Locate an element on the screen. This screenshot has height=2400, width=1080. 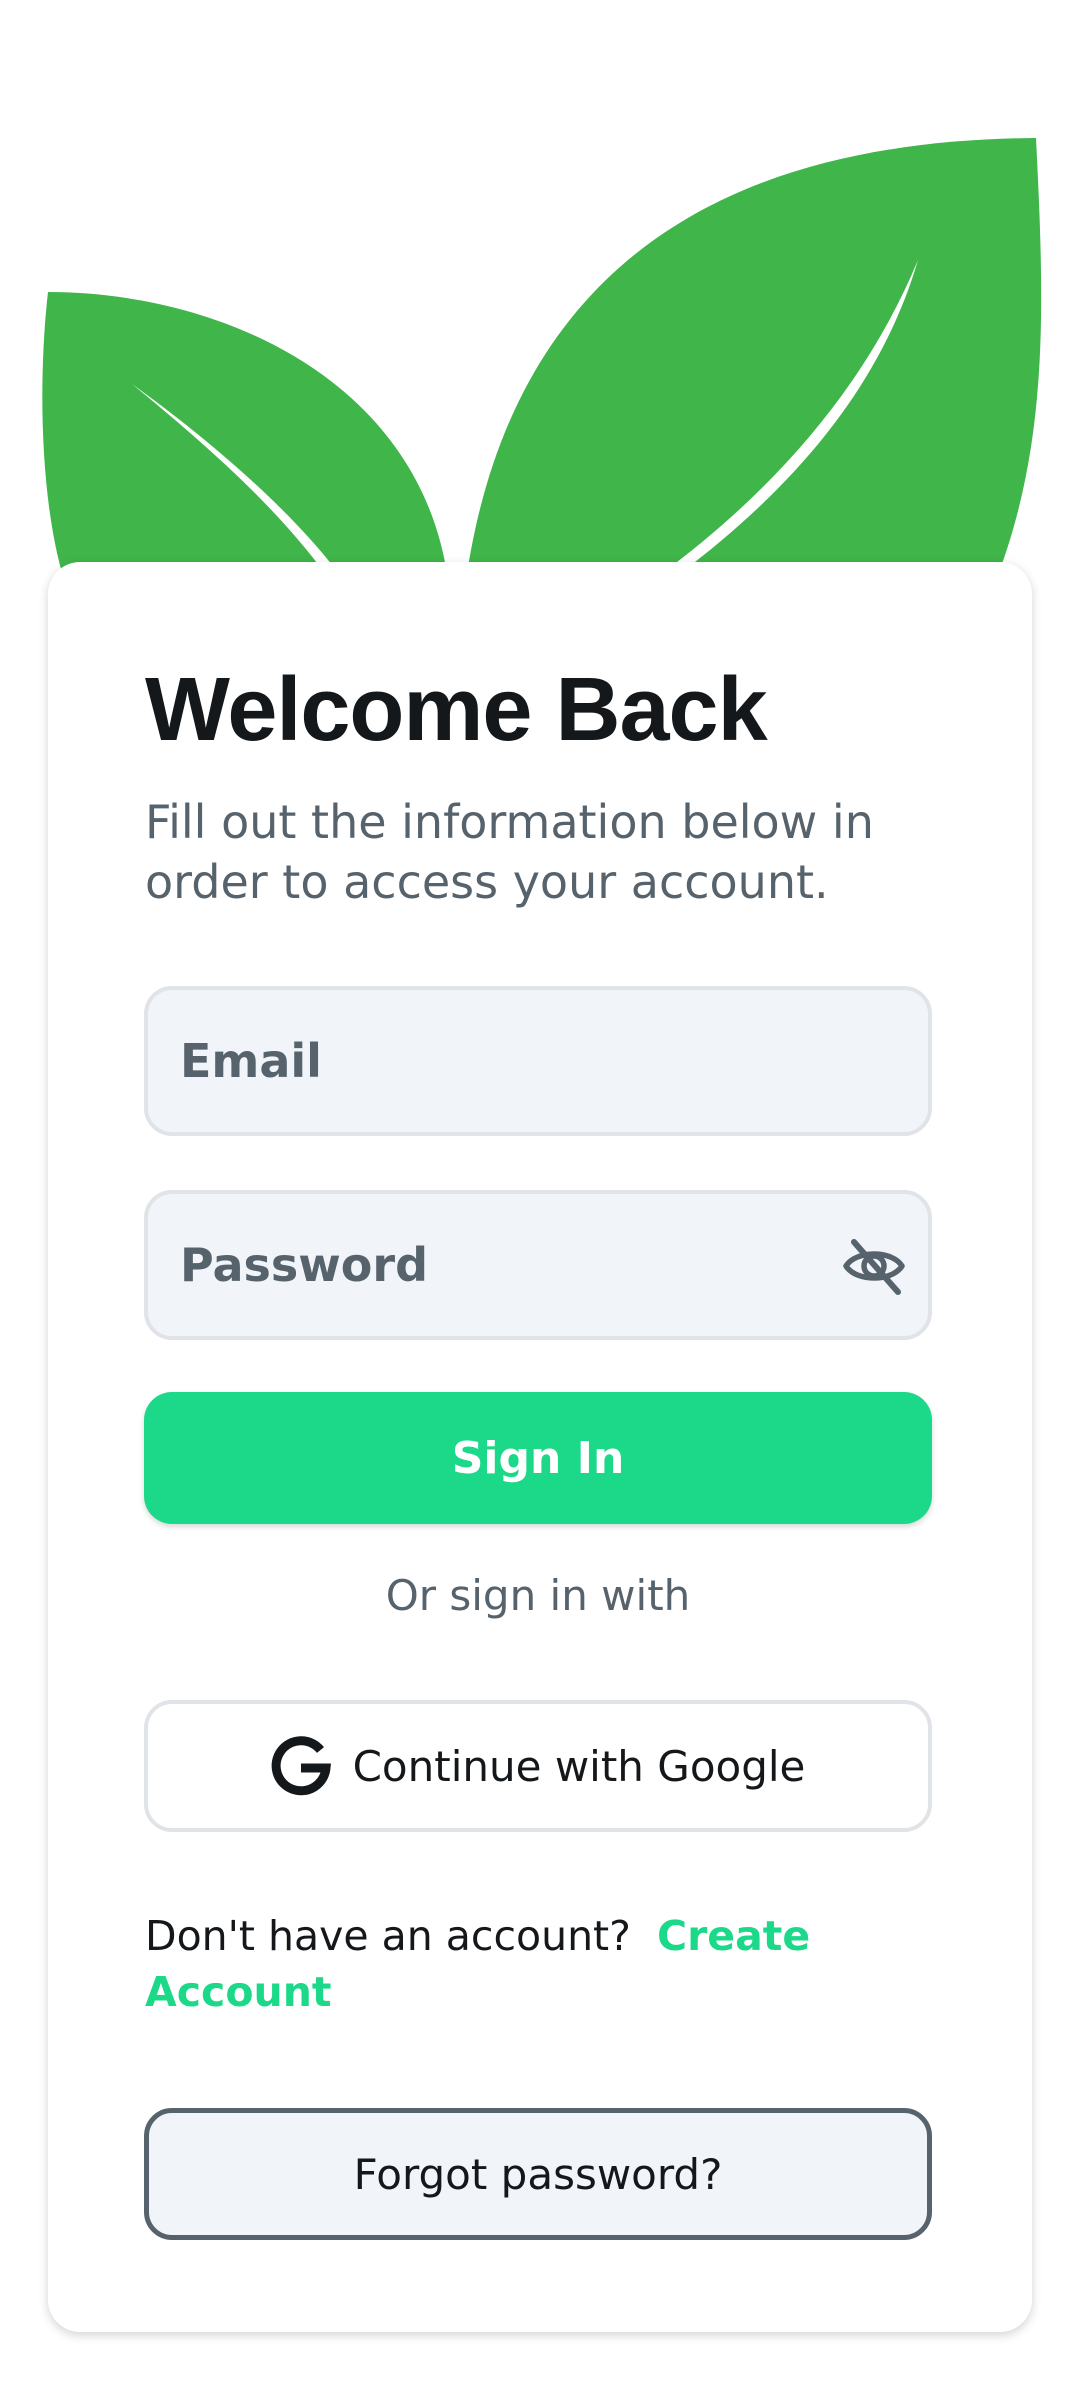
eye-off-icon is located at coordinates (874, 1266).